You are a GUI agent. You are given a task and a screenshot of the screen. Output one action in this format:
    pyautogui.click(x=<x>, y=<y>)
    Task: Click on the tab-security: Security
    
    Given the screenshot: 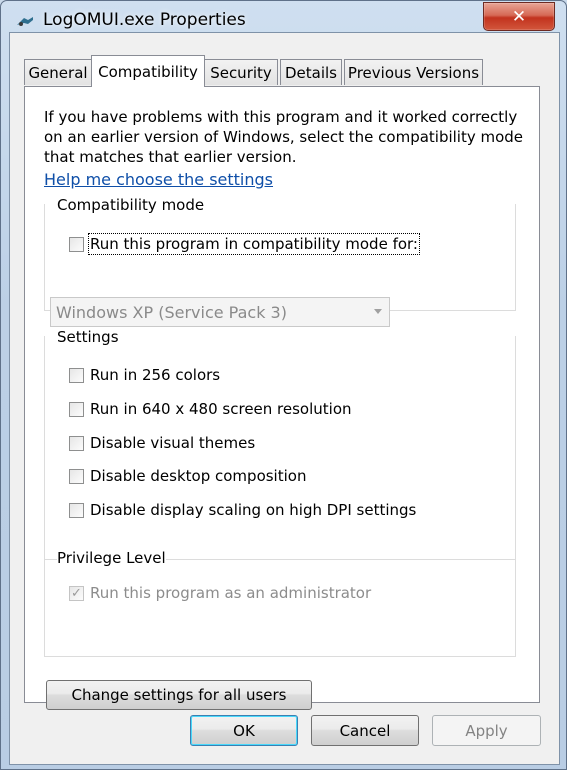 What is the action you would take?
    pyautogui.click(x=241, y=72)
    